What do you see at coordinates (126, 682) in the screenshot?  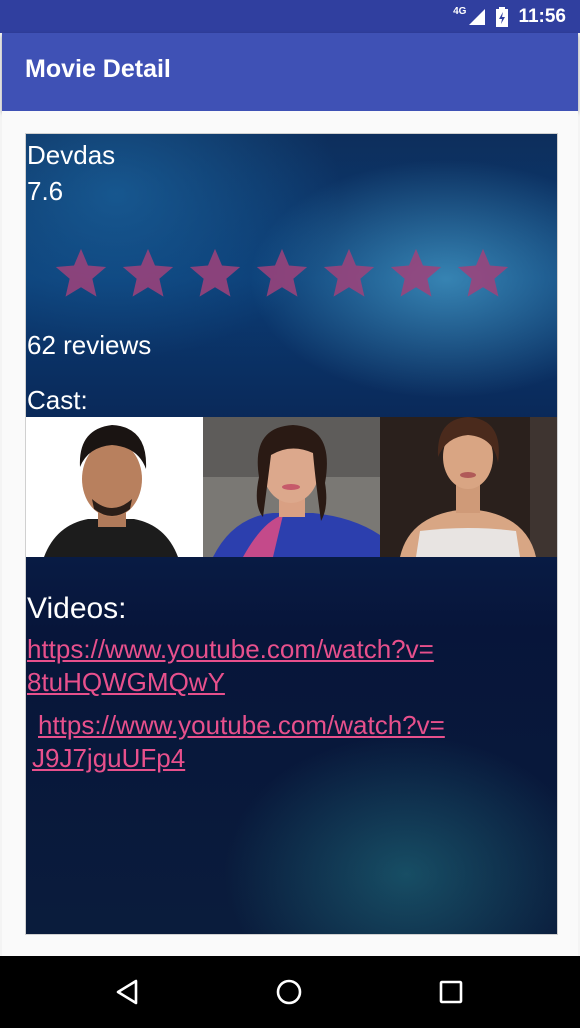 I see `video-link-id: 8tuHQWGMQwY` at bounding box center [126, 682].